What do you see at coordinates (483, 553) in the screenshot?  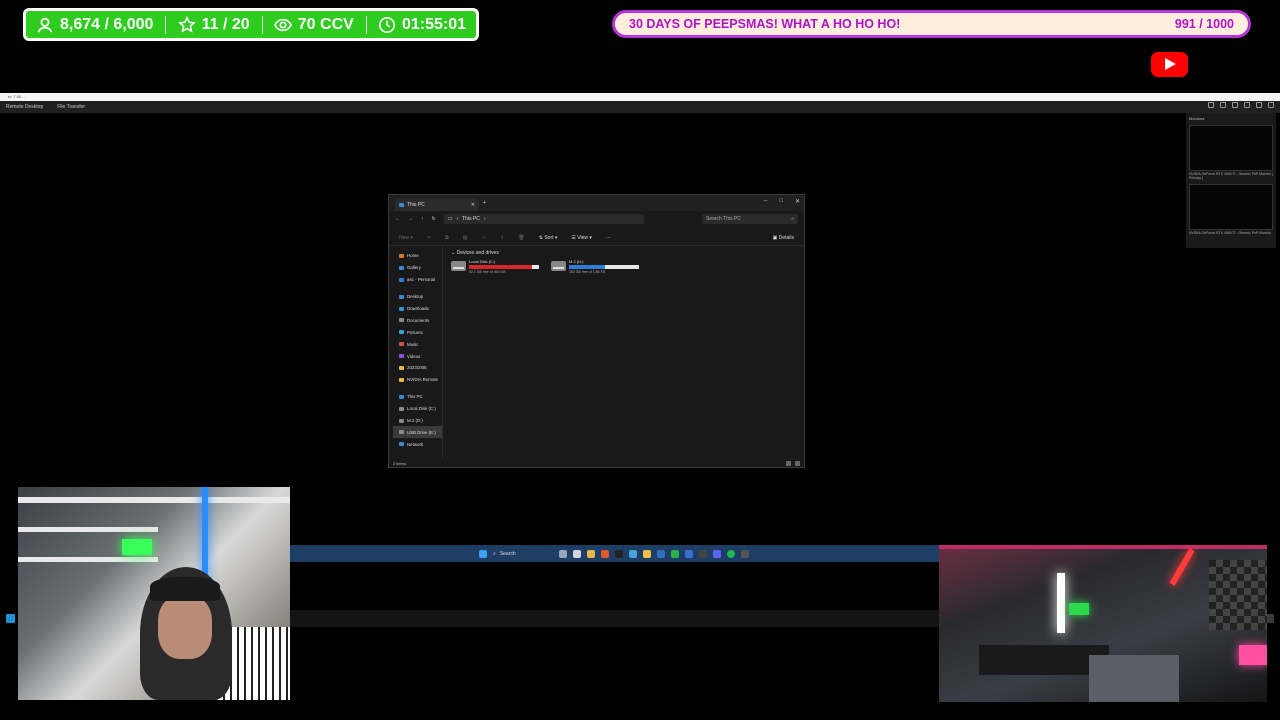 I see `windows-start-icon` at bounding box center [483, 553].